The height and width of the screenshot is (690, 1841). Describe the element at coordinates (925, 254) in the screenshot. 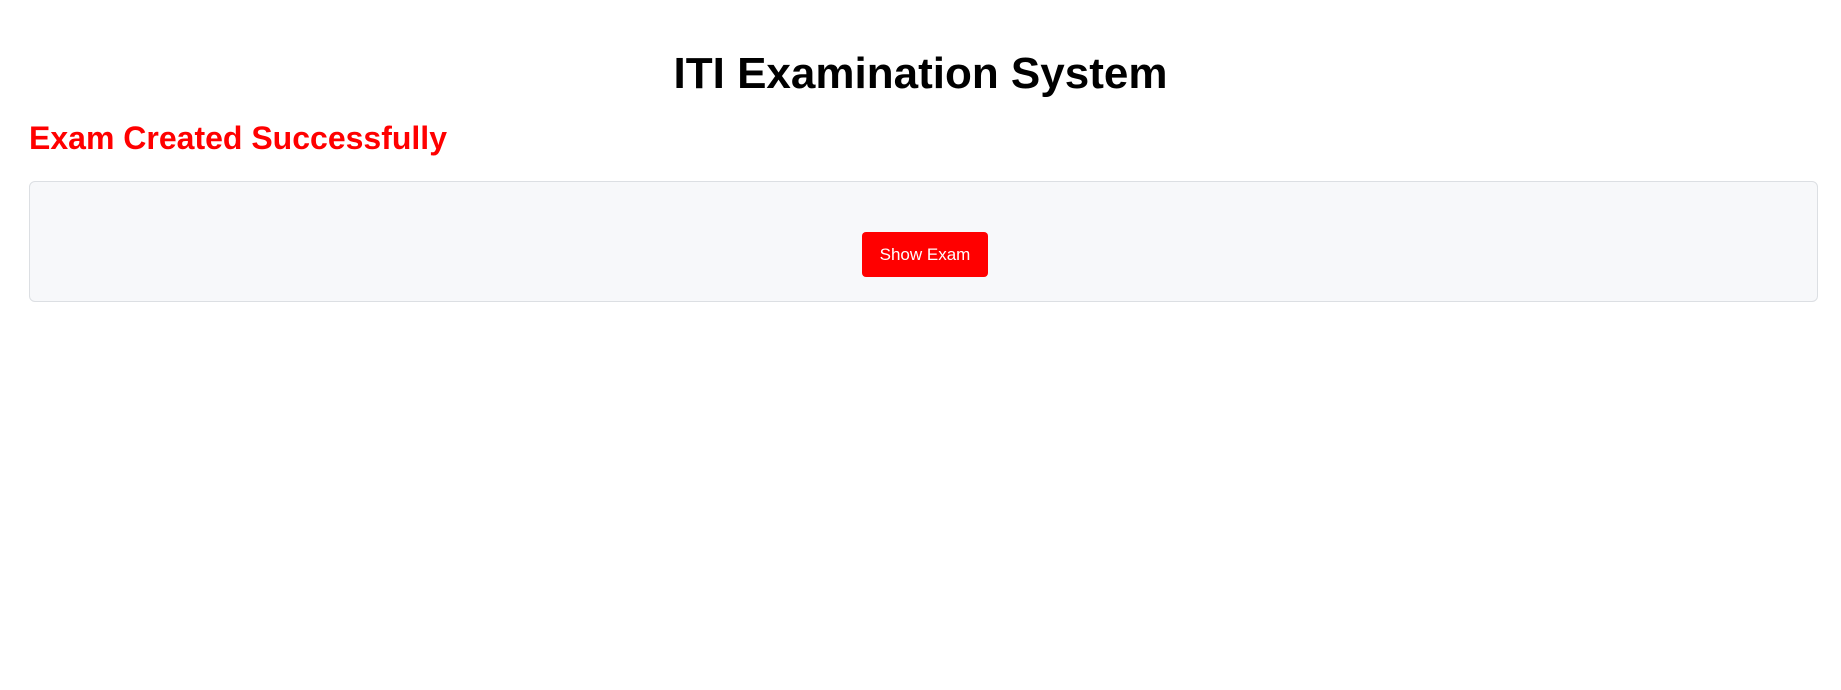

I see `show-exam-button: Show Exam` at that location.